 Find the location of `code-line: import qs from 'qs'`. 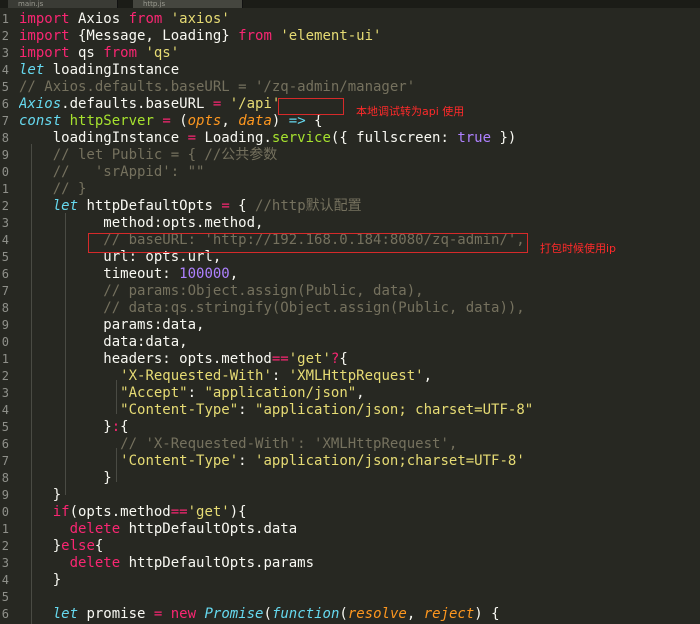

code-line: import qs from 'qs' is located at coordinates (99, 53).